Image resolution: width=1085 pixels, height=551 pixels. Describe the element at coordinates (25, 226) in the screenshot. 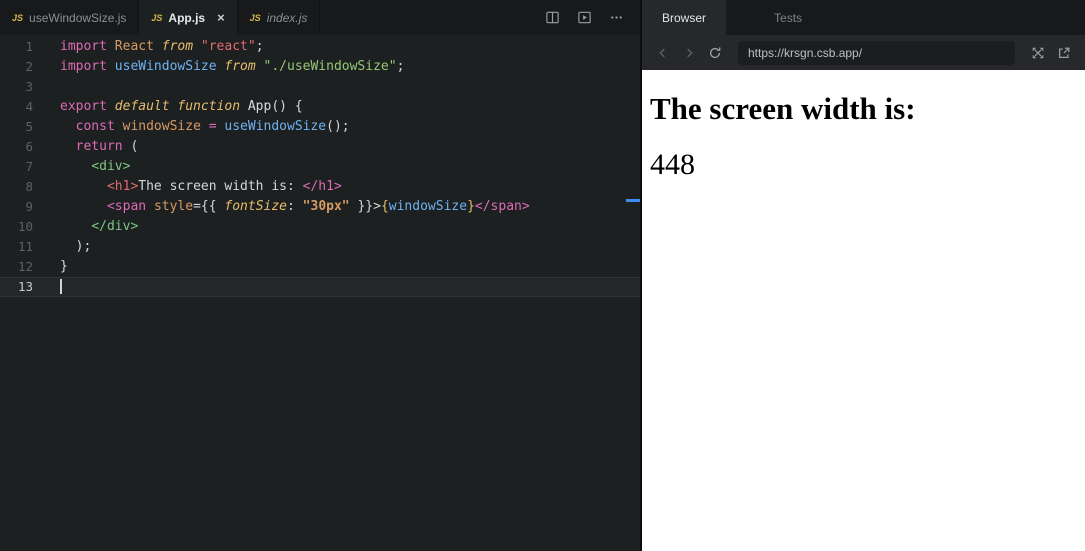

I see `line-number: 10` at that location.